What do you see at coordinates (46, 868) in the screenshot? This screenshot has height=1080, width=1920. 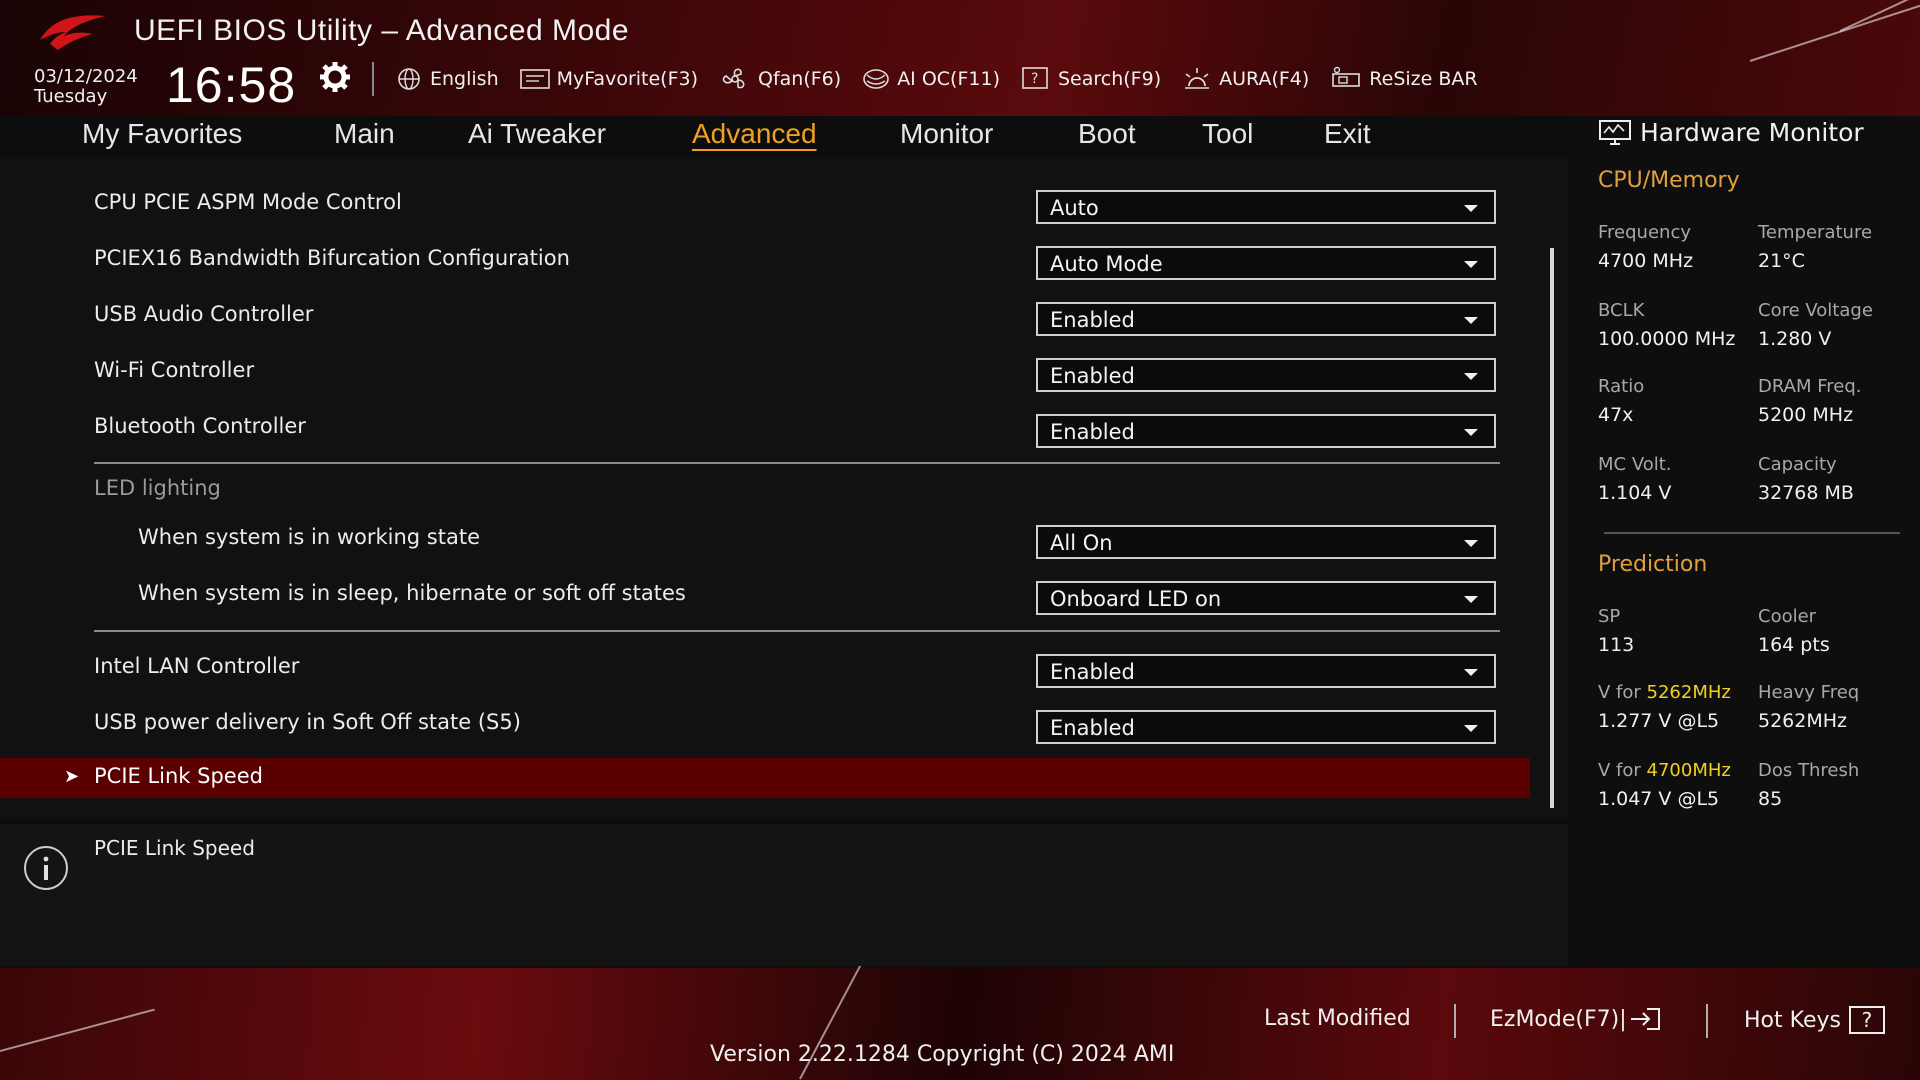 I see `info-icon` at bounding box center [46, 868].